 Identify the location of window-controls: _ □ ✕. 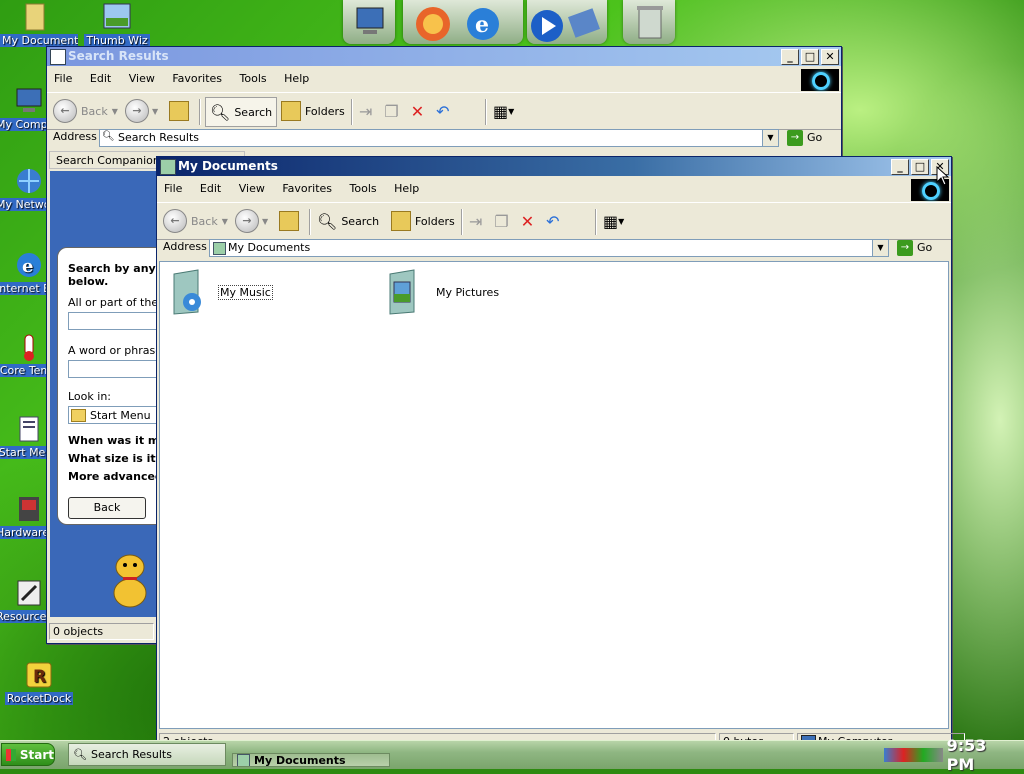
(809, 57).